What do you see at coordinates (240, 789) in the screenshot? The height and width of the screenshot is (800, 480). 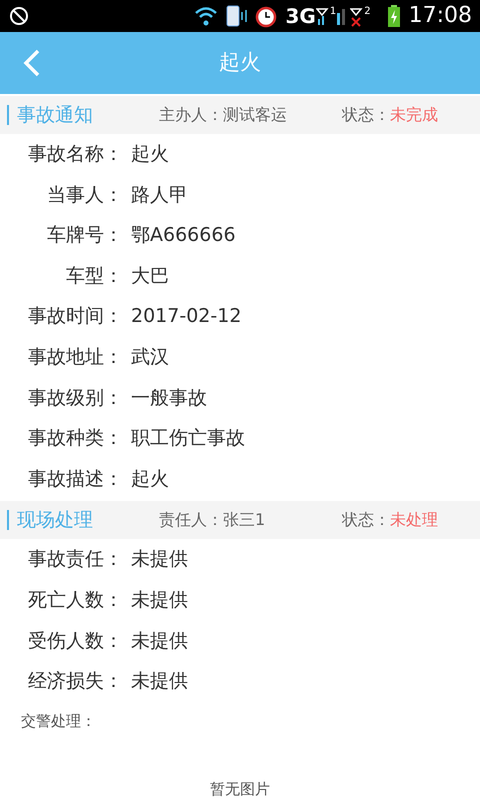 I see `no-image-text: 暂无图片` at bounding box center [240, 789].